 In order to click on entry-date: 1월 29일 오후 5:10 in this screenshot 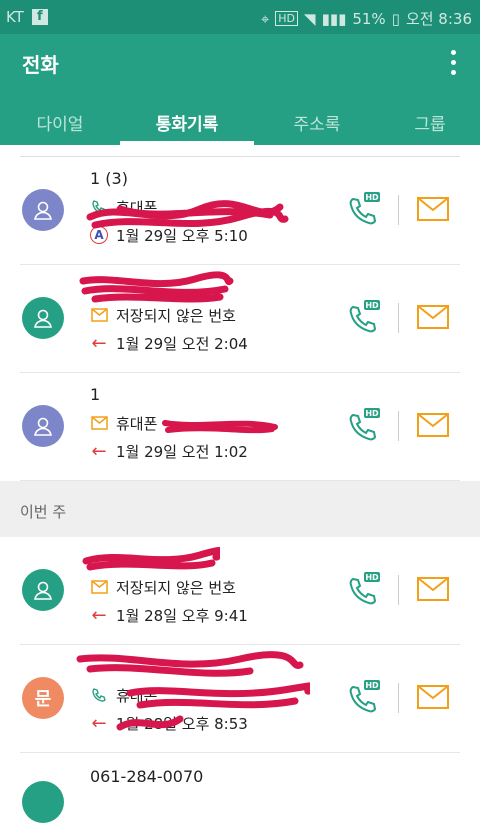, I will do `click(182, 235)`.